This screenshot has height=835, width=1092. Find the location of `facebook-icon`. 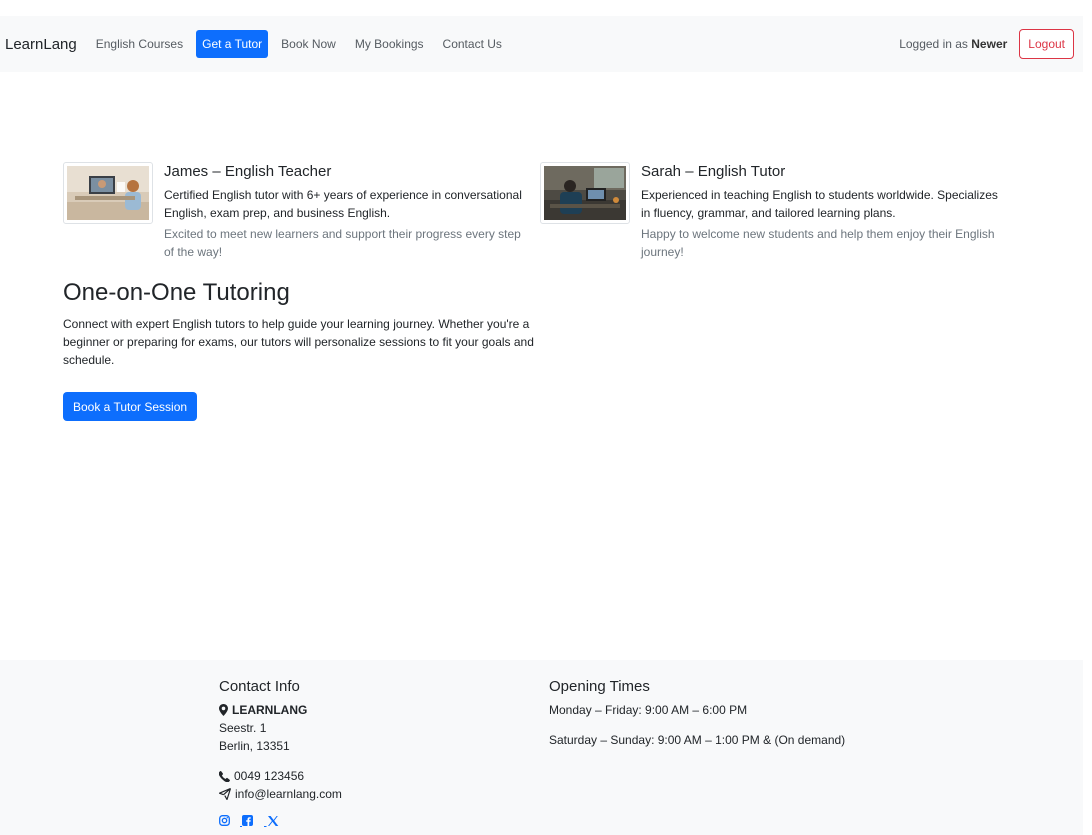

facebook-icon is located at coordinates (247, 821).